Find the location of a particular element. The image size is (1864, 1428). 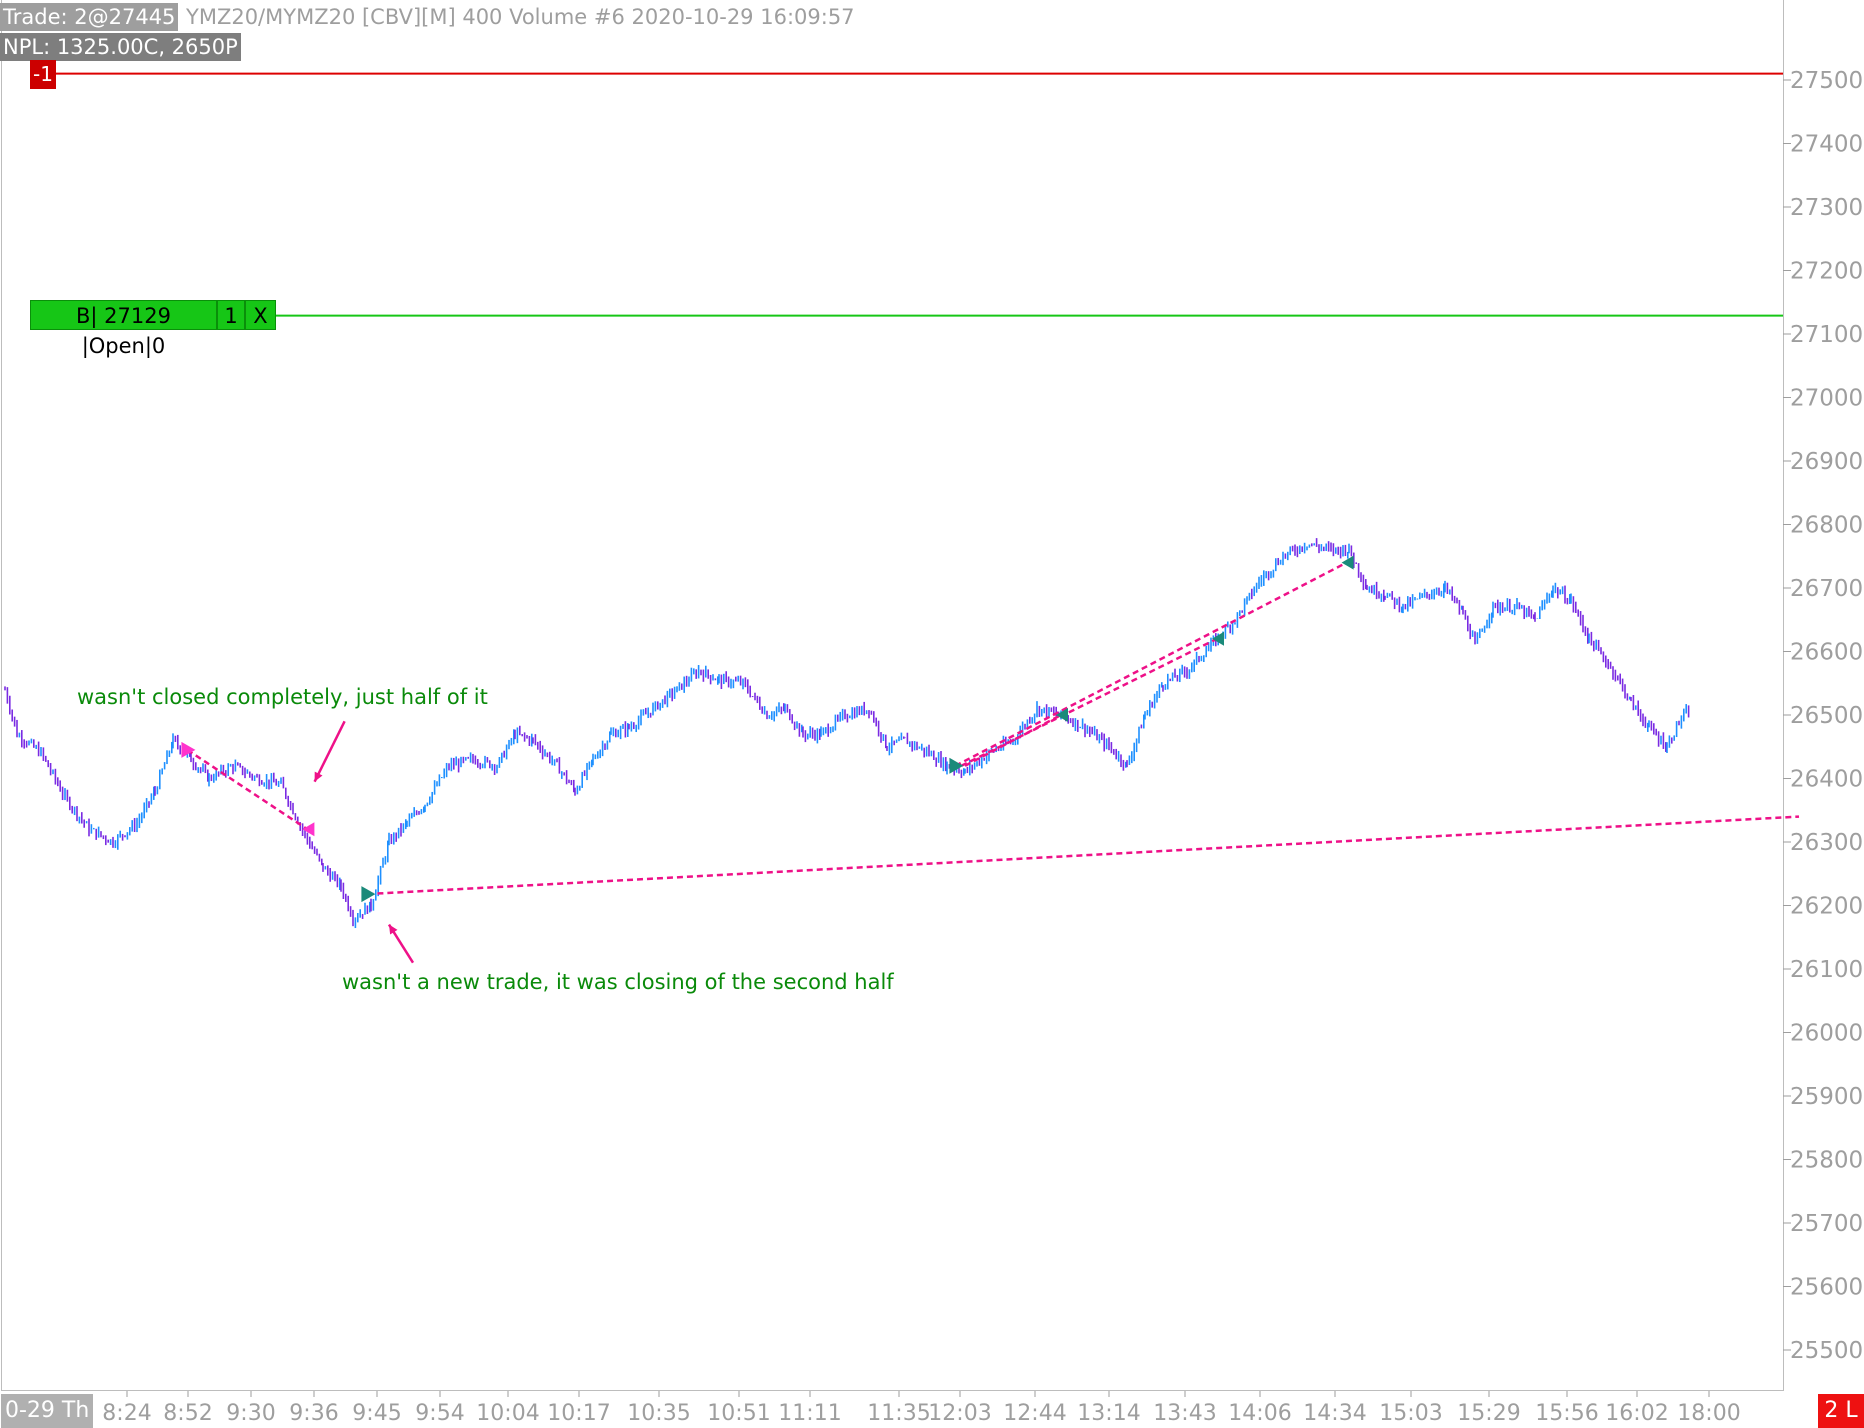

y-tick-label: 26100 is located at coordinates (1826, 970).